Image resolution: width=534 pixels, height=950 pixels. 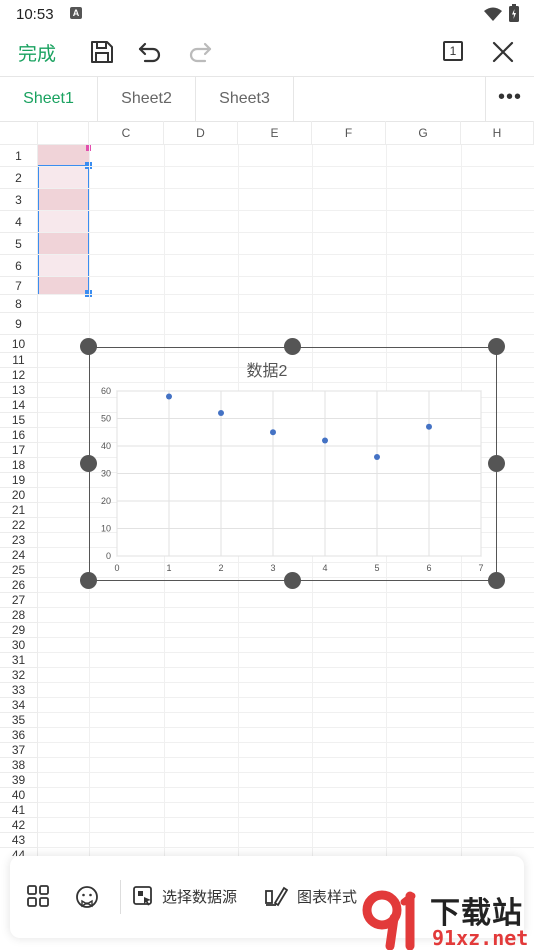 I want to click on x-tick-label: 7, so click(x=480, y=568).